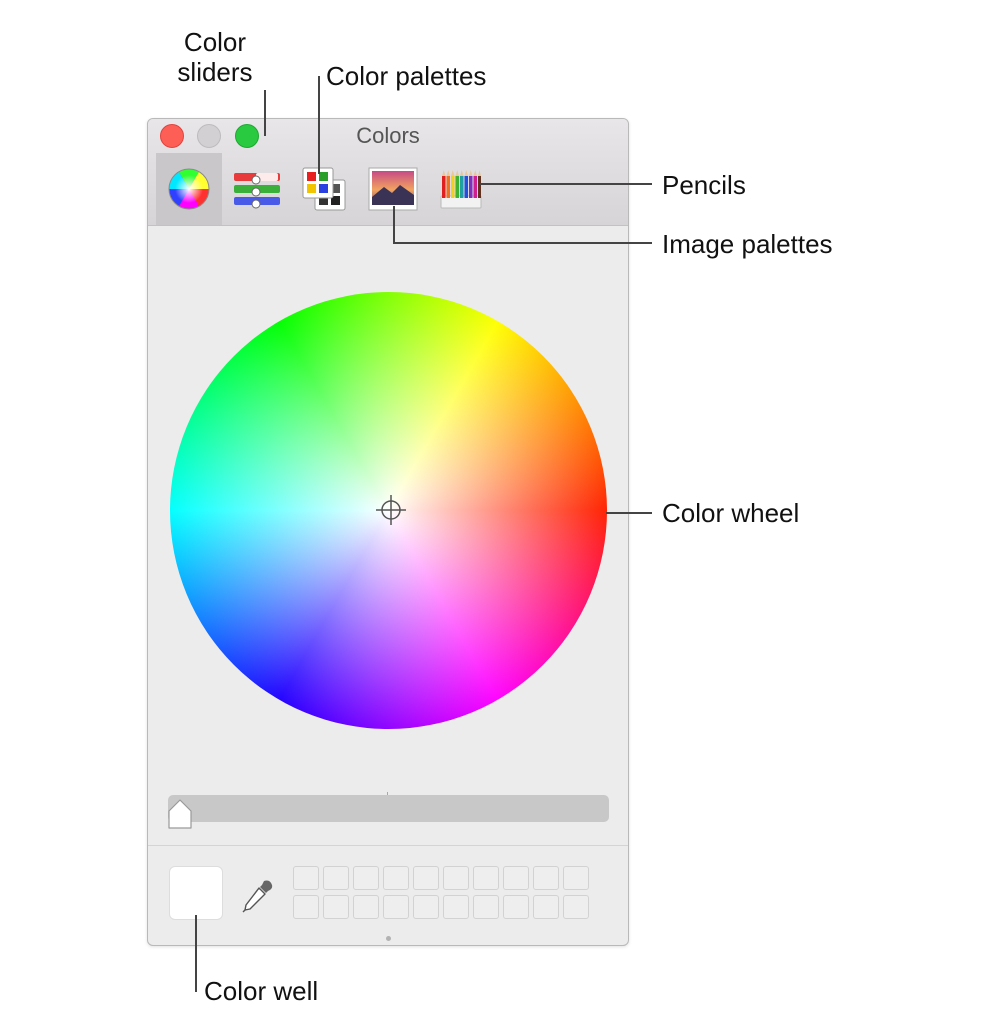 The image size is (1000, 1031). Describe the element at coordinates (391, 510) in the screenshot. I see `crosshair-icon` at that location.